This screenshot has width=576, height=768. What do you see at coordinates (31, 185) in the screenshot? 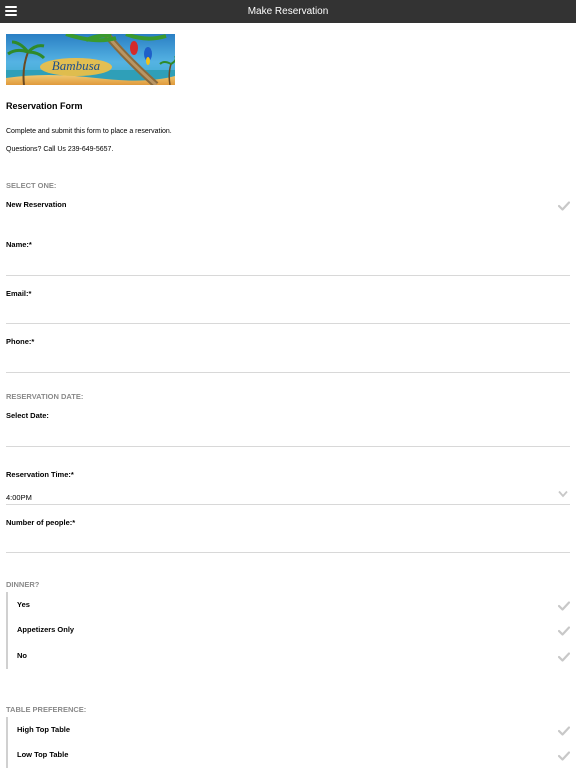
I see `select-one-label: SELECT ONE:` at bounding box center [31, 185].